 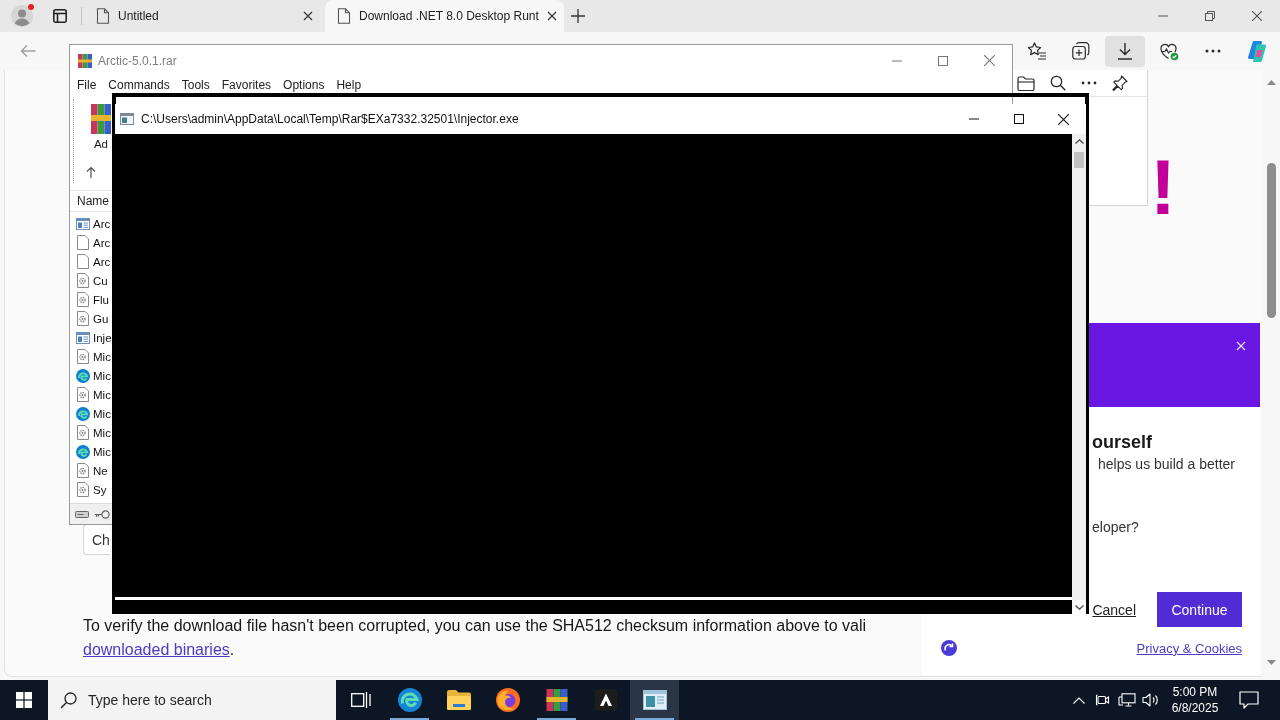 I want to click on downloads-button, so click(x=1125, y=51).